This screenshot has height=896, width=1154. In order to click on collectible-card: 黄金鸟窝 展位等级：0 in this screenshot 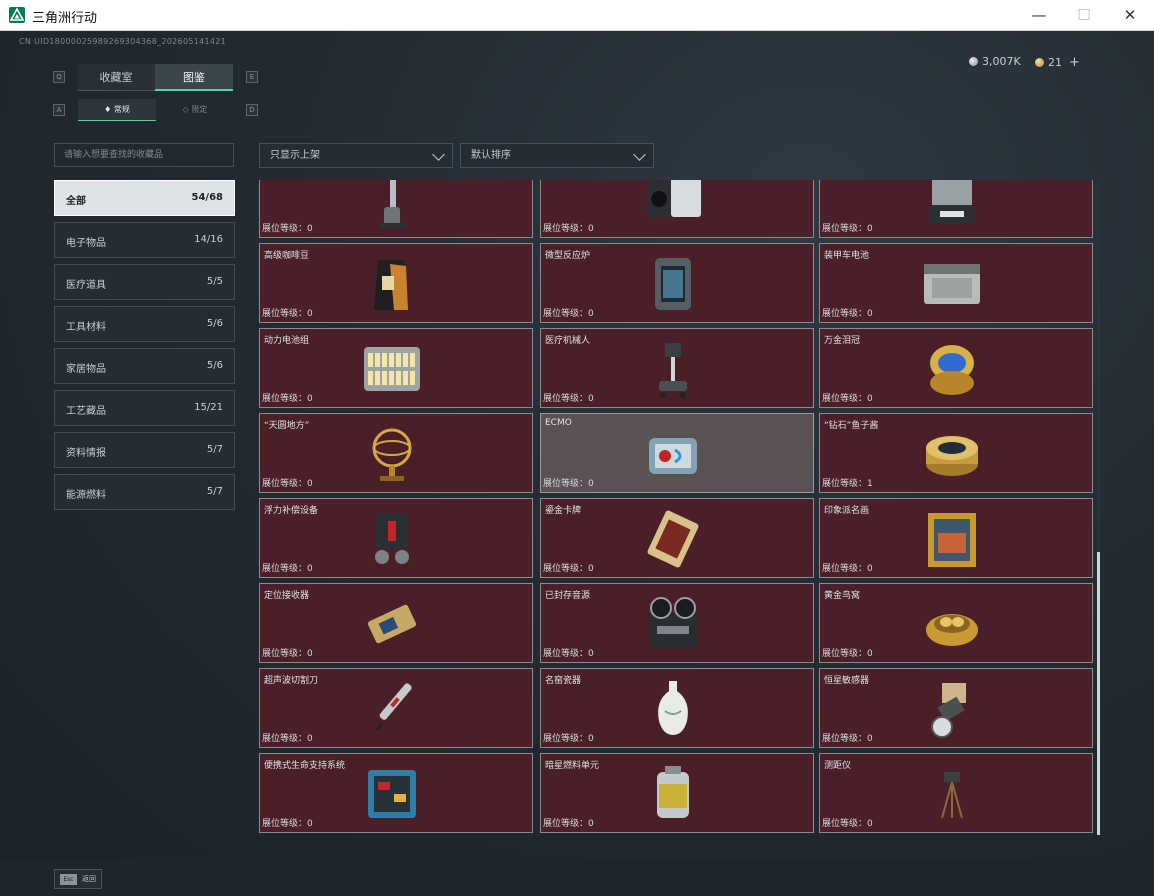, I will do `click(956, 623)`.